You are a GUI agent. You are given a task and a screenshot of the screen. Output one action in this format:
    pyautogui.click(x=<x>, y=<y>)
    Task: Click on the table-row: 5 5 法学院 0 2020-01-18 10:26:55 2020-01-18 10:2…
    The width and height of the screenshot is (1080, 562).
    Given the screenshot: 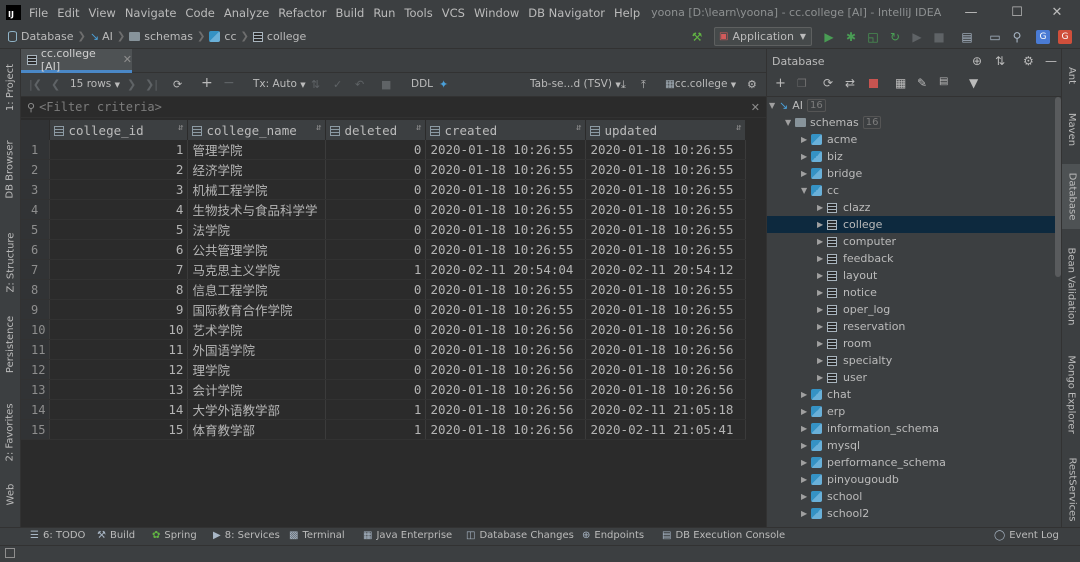 What is the action you would take?
    pyautogui.click(x=384, y=230)
    